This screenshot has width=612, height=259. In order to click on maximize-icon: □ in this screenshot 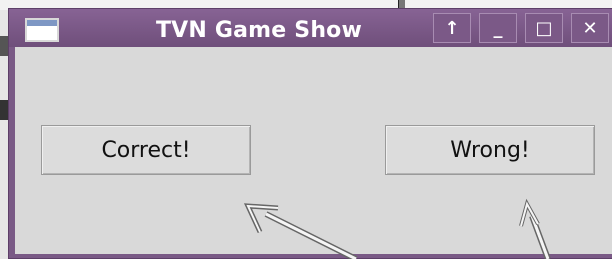, I will do `click(544, 28)`.